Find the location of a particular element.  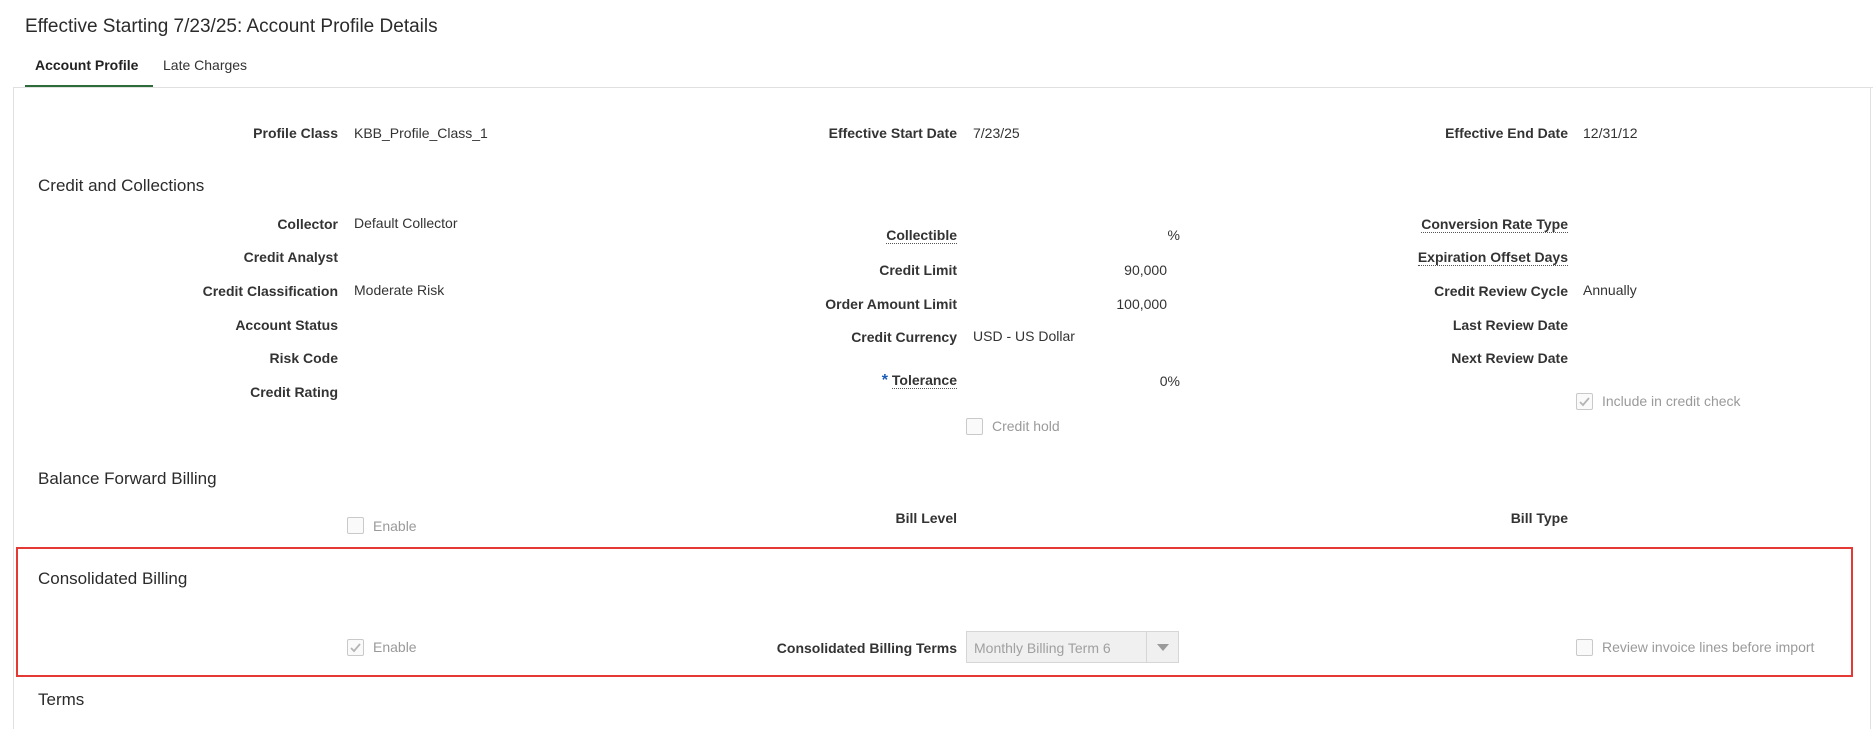

section-consolidated-billing: Consolidated Billing is located at coordinates (113, 578).